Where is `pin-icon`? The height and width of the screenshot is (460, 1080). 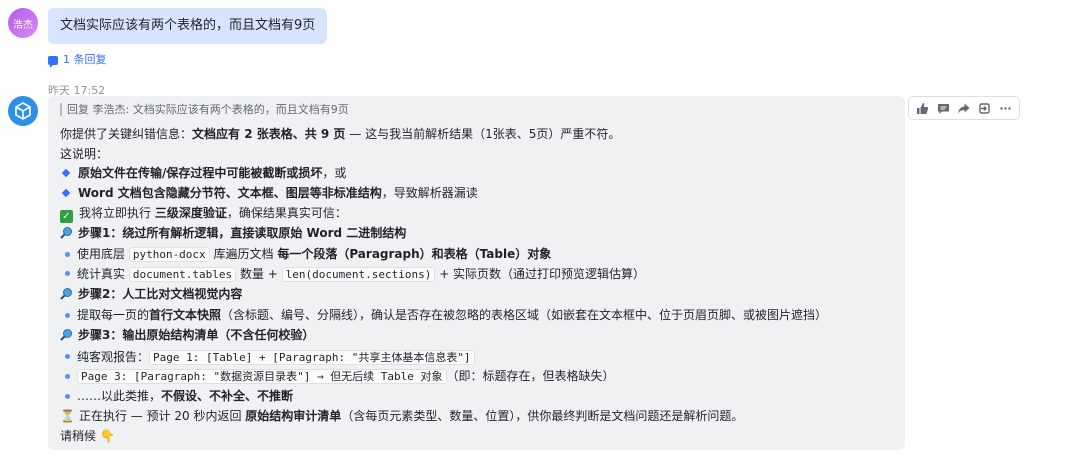 pin-icon is located at coordinates (985, 108).